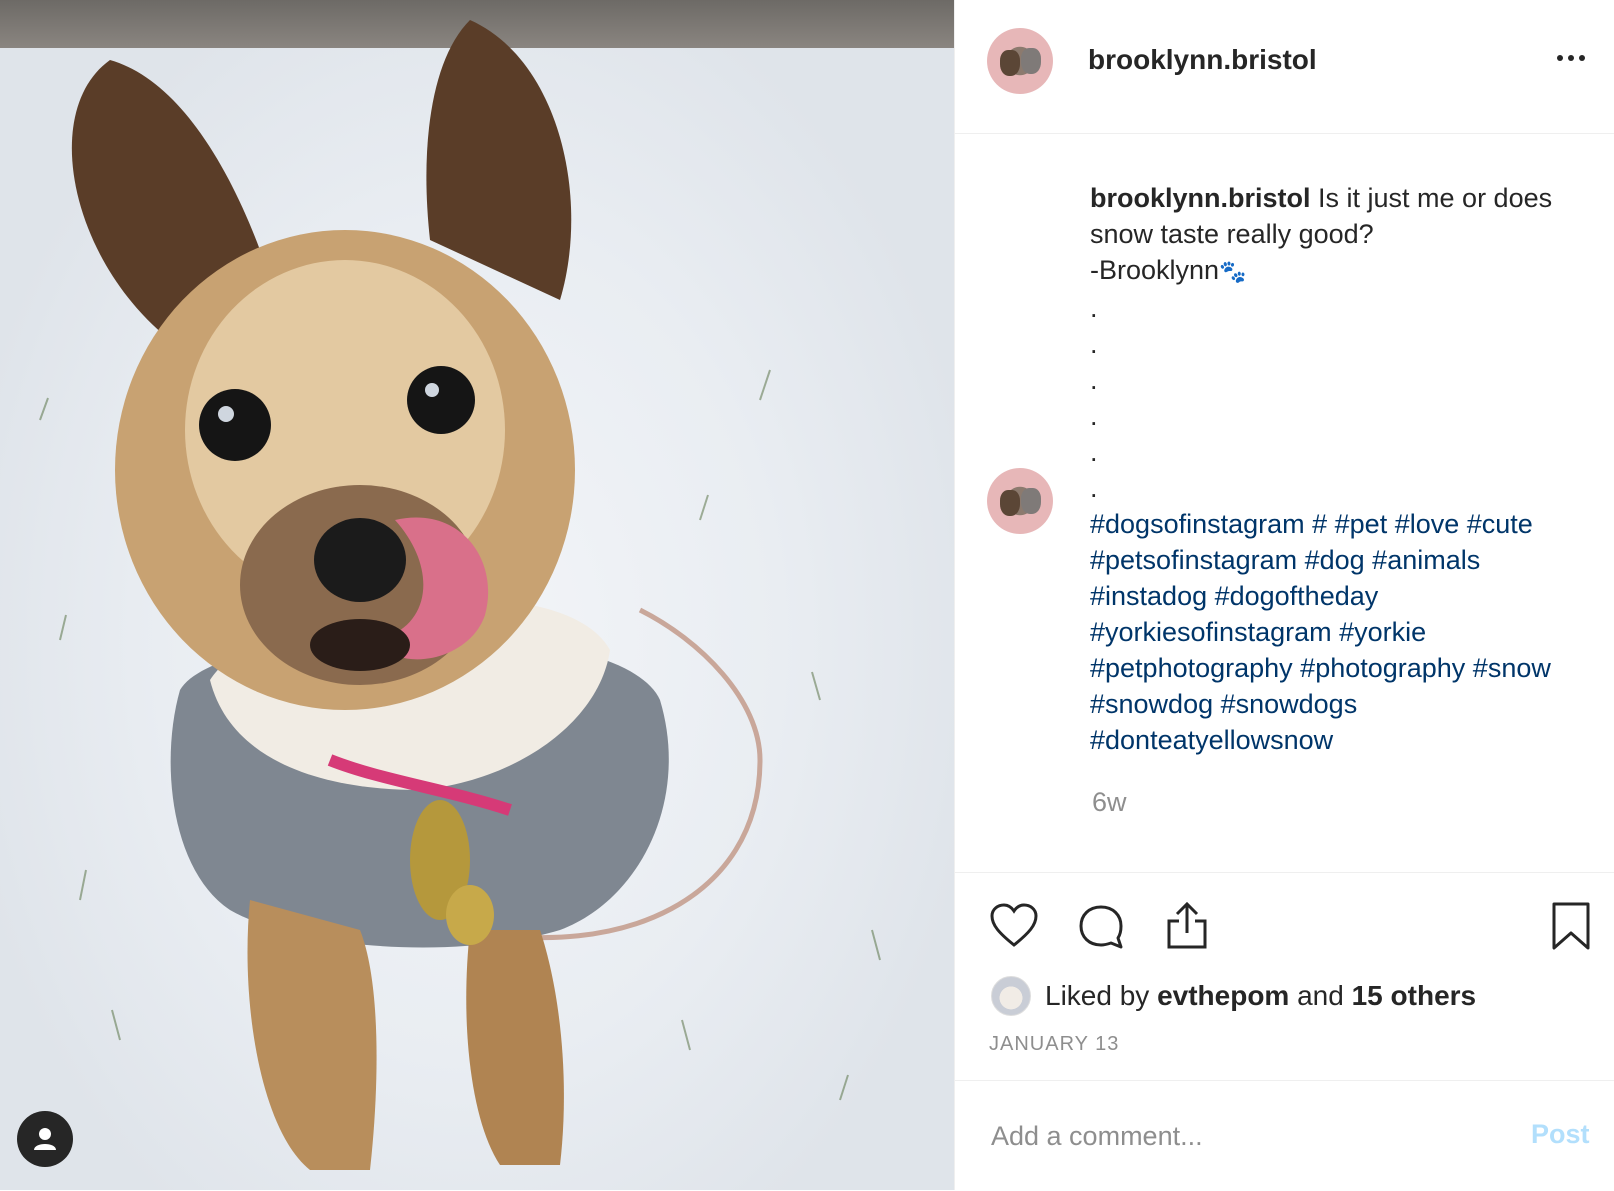 The width and height of the screenshot is (1614, 1191). What do you see at coordinates (1233, 271) in the screenshot?
I see `paw-icon: 🐾` at bounding box center [1233, 271].